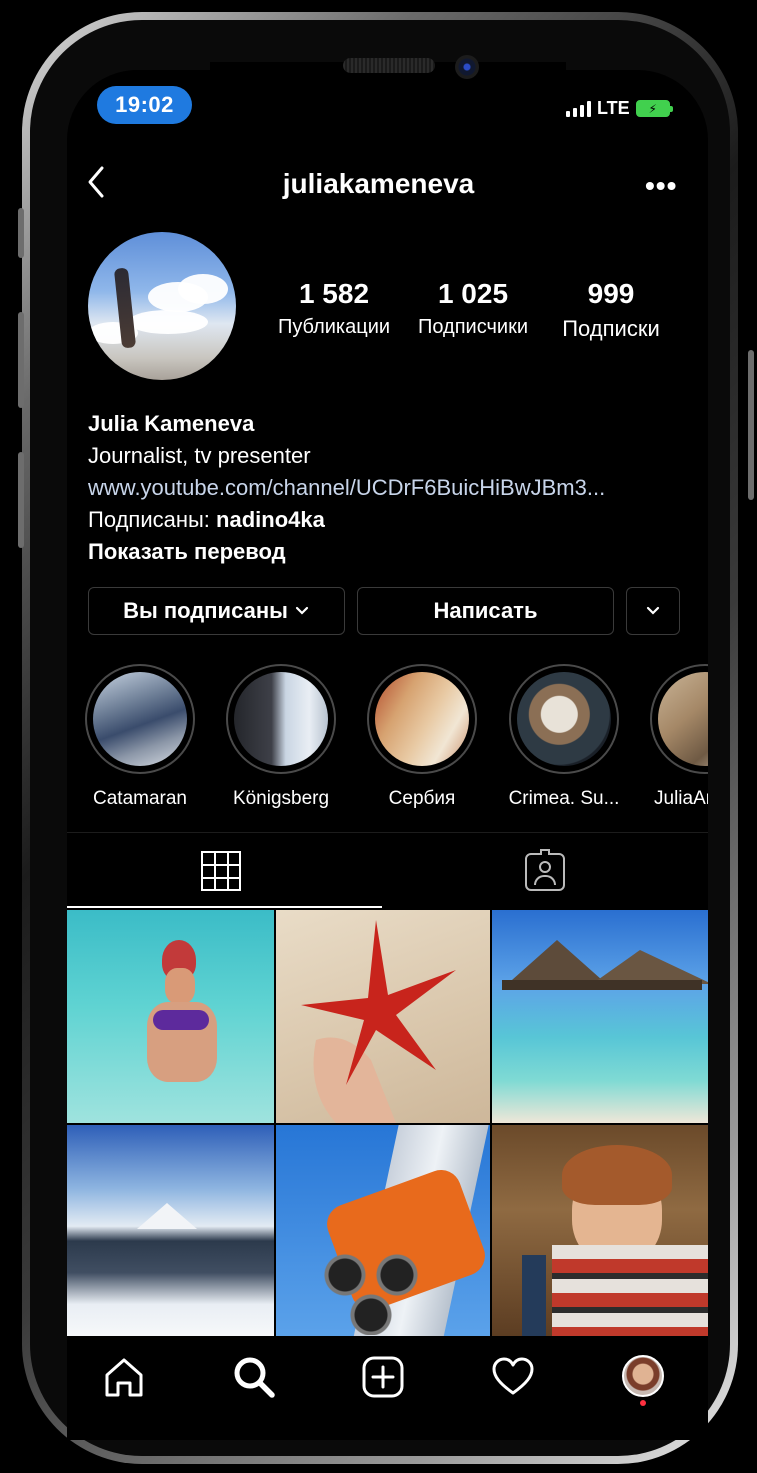 The image size is (757, 1473). What do you see at coordinates (422, 798) in the screenshot?
I see `highlight-label: Сербия` at bounding box center [422, 798].